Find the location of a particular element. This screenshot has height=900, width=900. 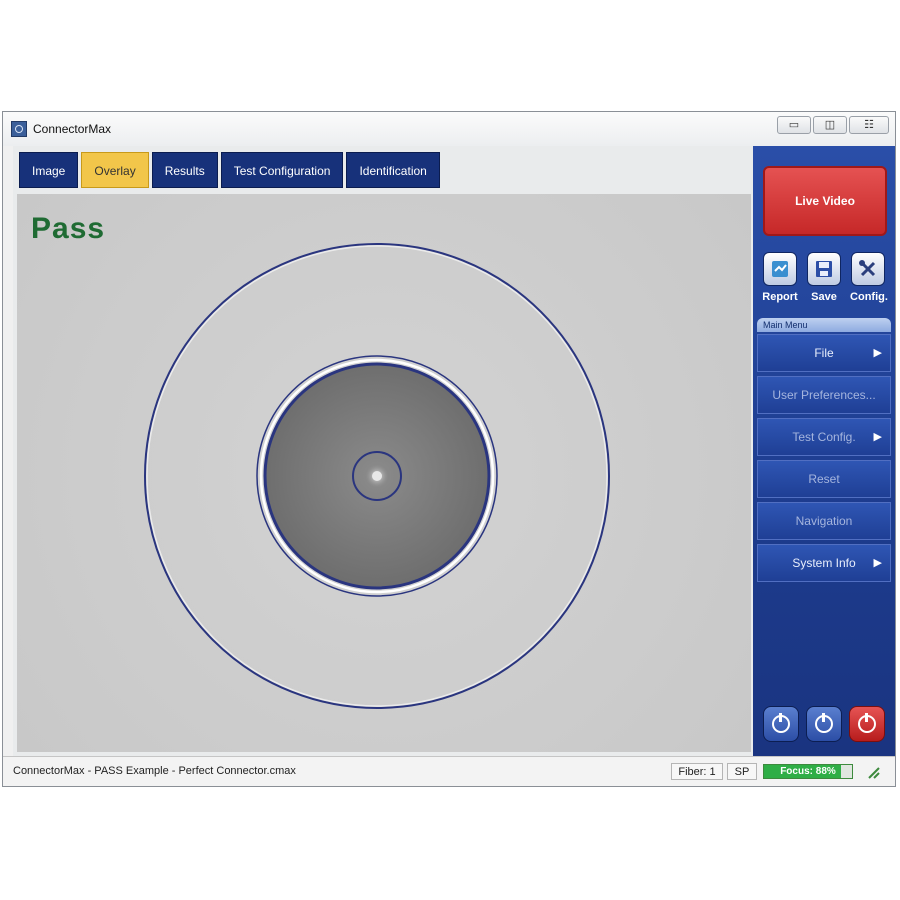

save-icon is located at coordinates (824, 269).